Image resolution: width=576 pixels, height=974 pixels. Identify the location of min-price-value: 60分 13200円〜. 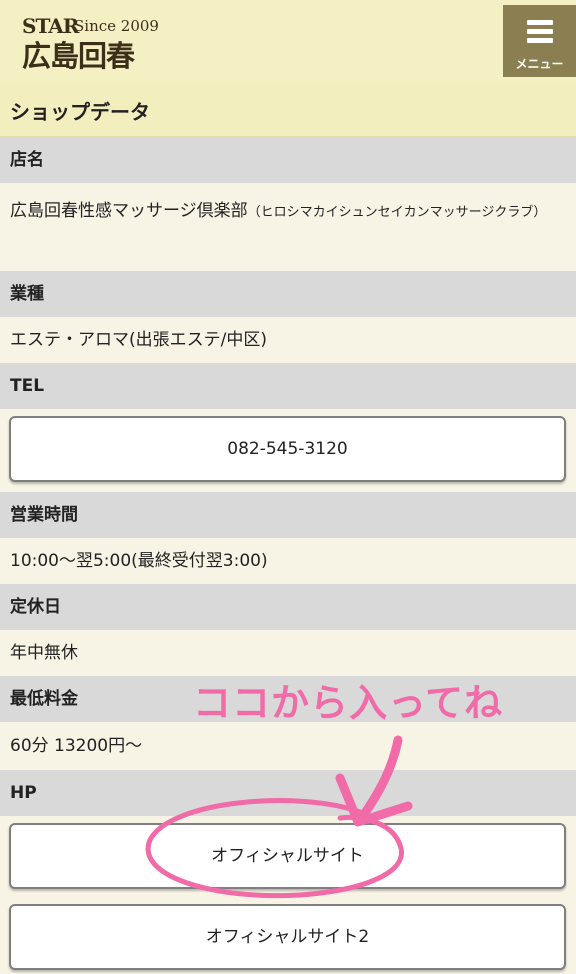
(76, 746).